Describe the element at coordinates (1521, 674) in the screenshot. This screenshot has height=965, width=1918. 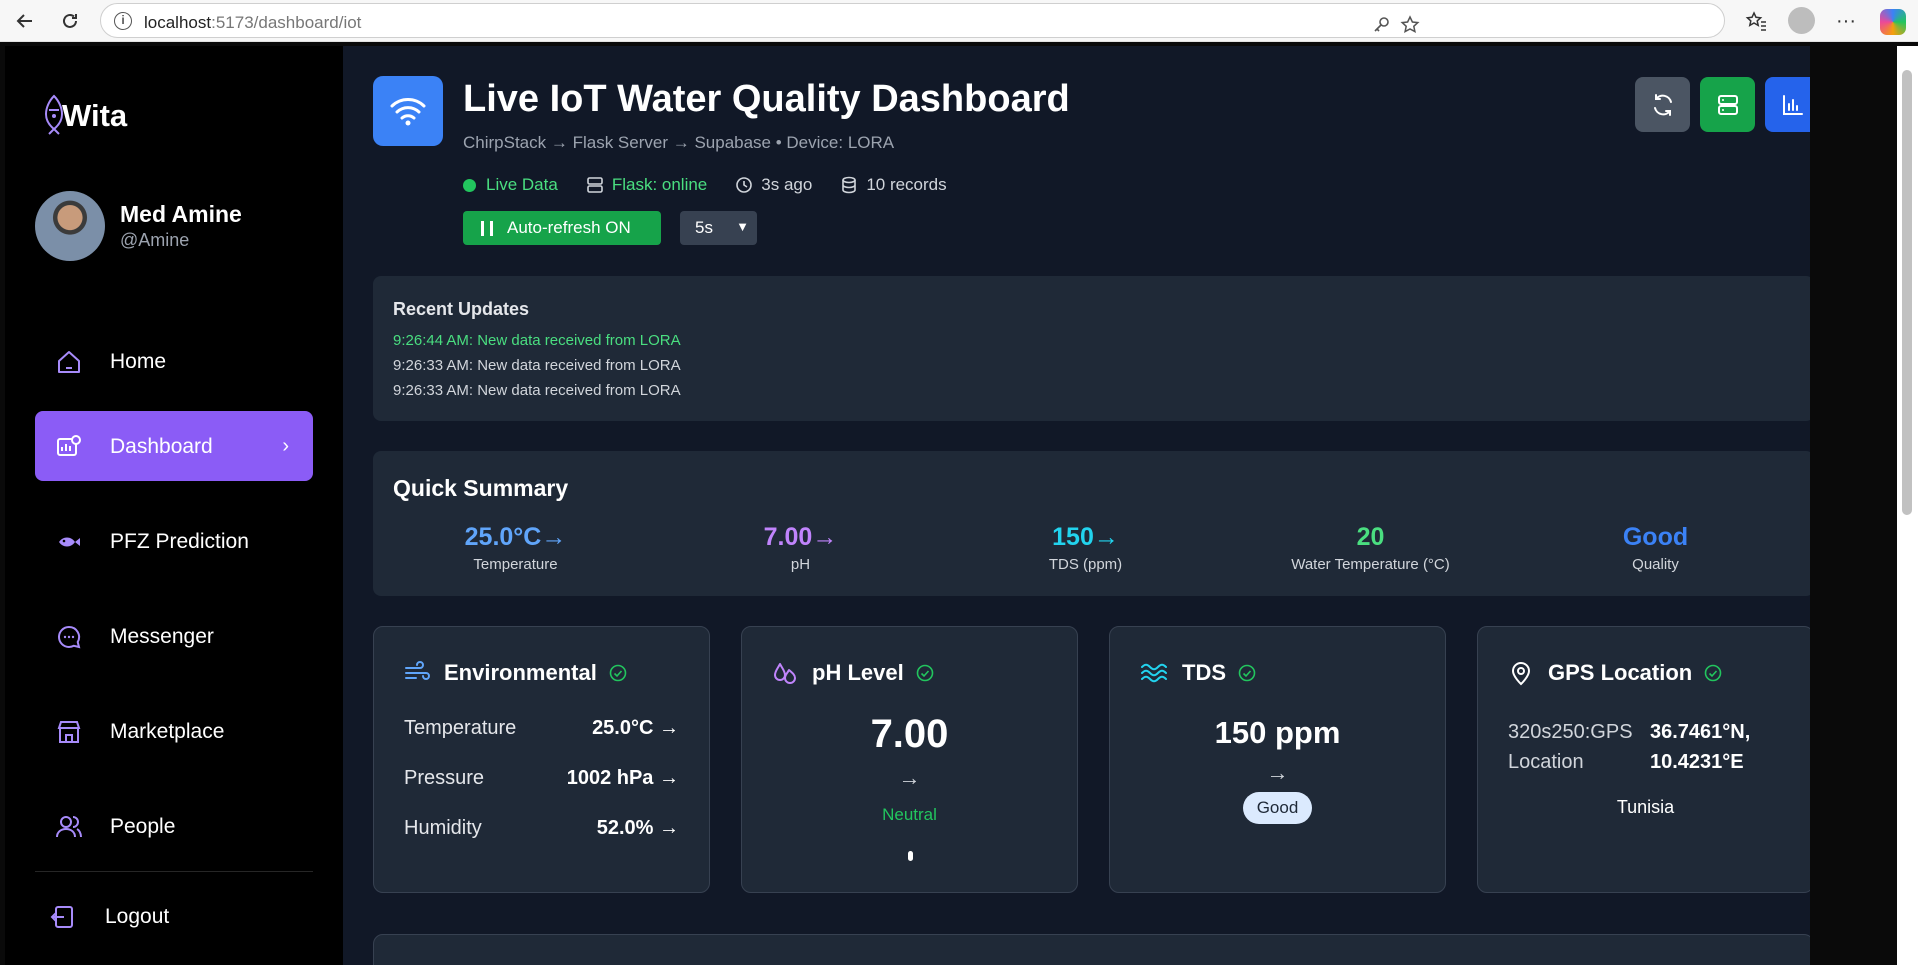
I see `map-pin-icon` at that location.